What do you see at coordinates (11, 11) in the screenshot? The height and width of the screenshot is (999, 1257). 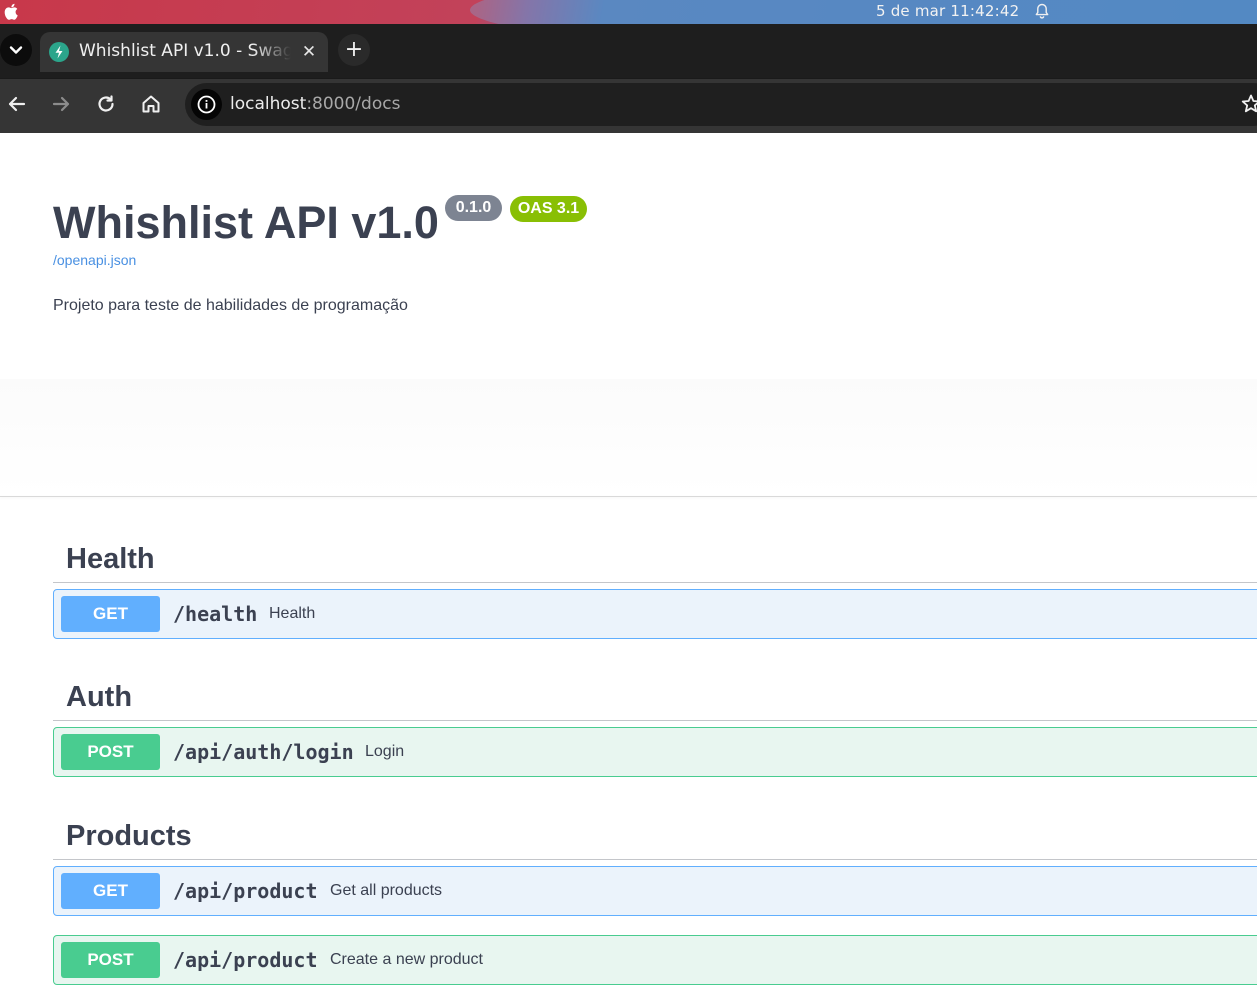 I see `apple-icon` at bounding box center [11, 11].